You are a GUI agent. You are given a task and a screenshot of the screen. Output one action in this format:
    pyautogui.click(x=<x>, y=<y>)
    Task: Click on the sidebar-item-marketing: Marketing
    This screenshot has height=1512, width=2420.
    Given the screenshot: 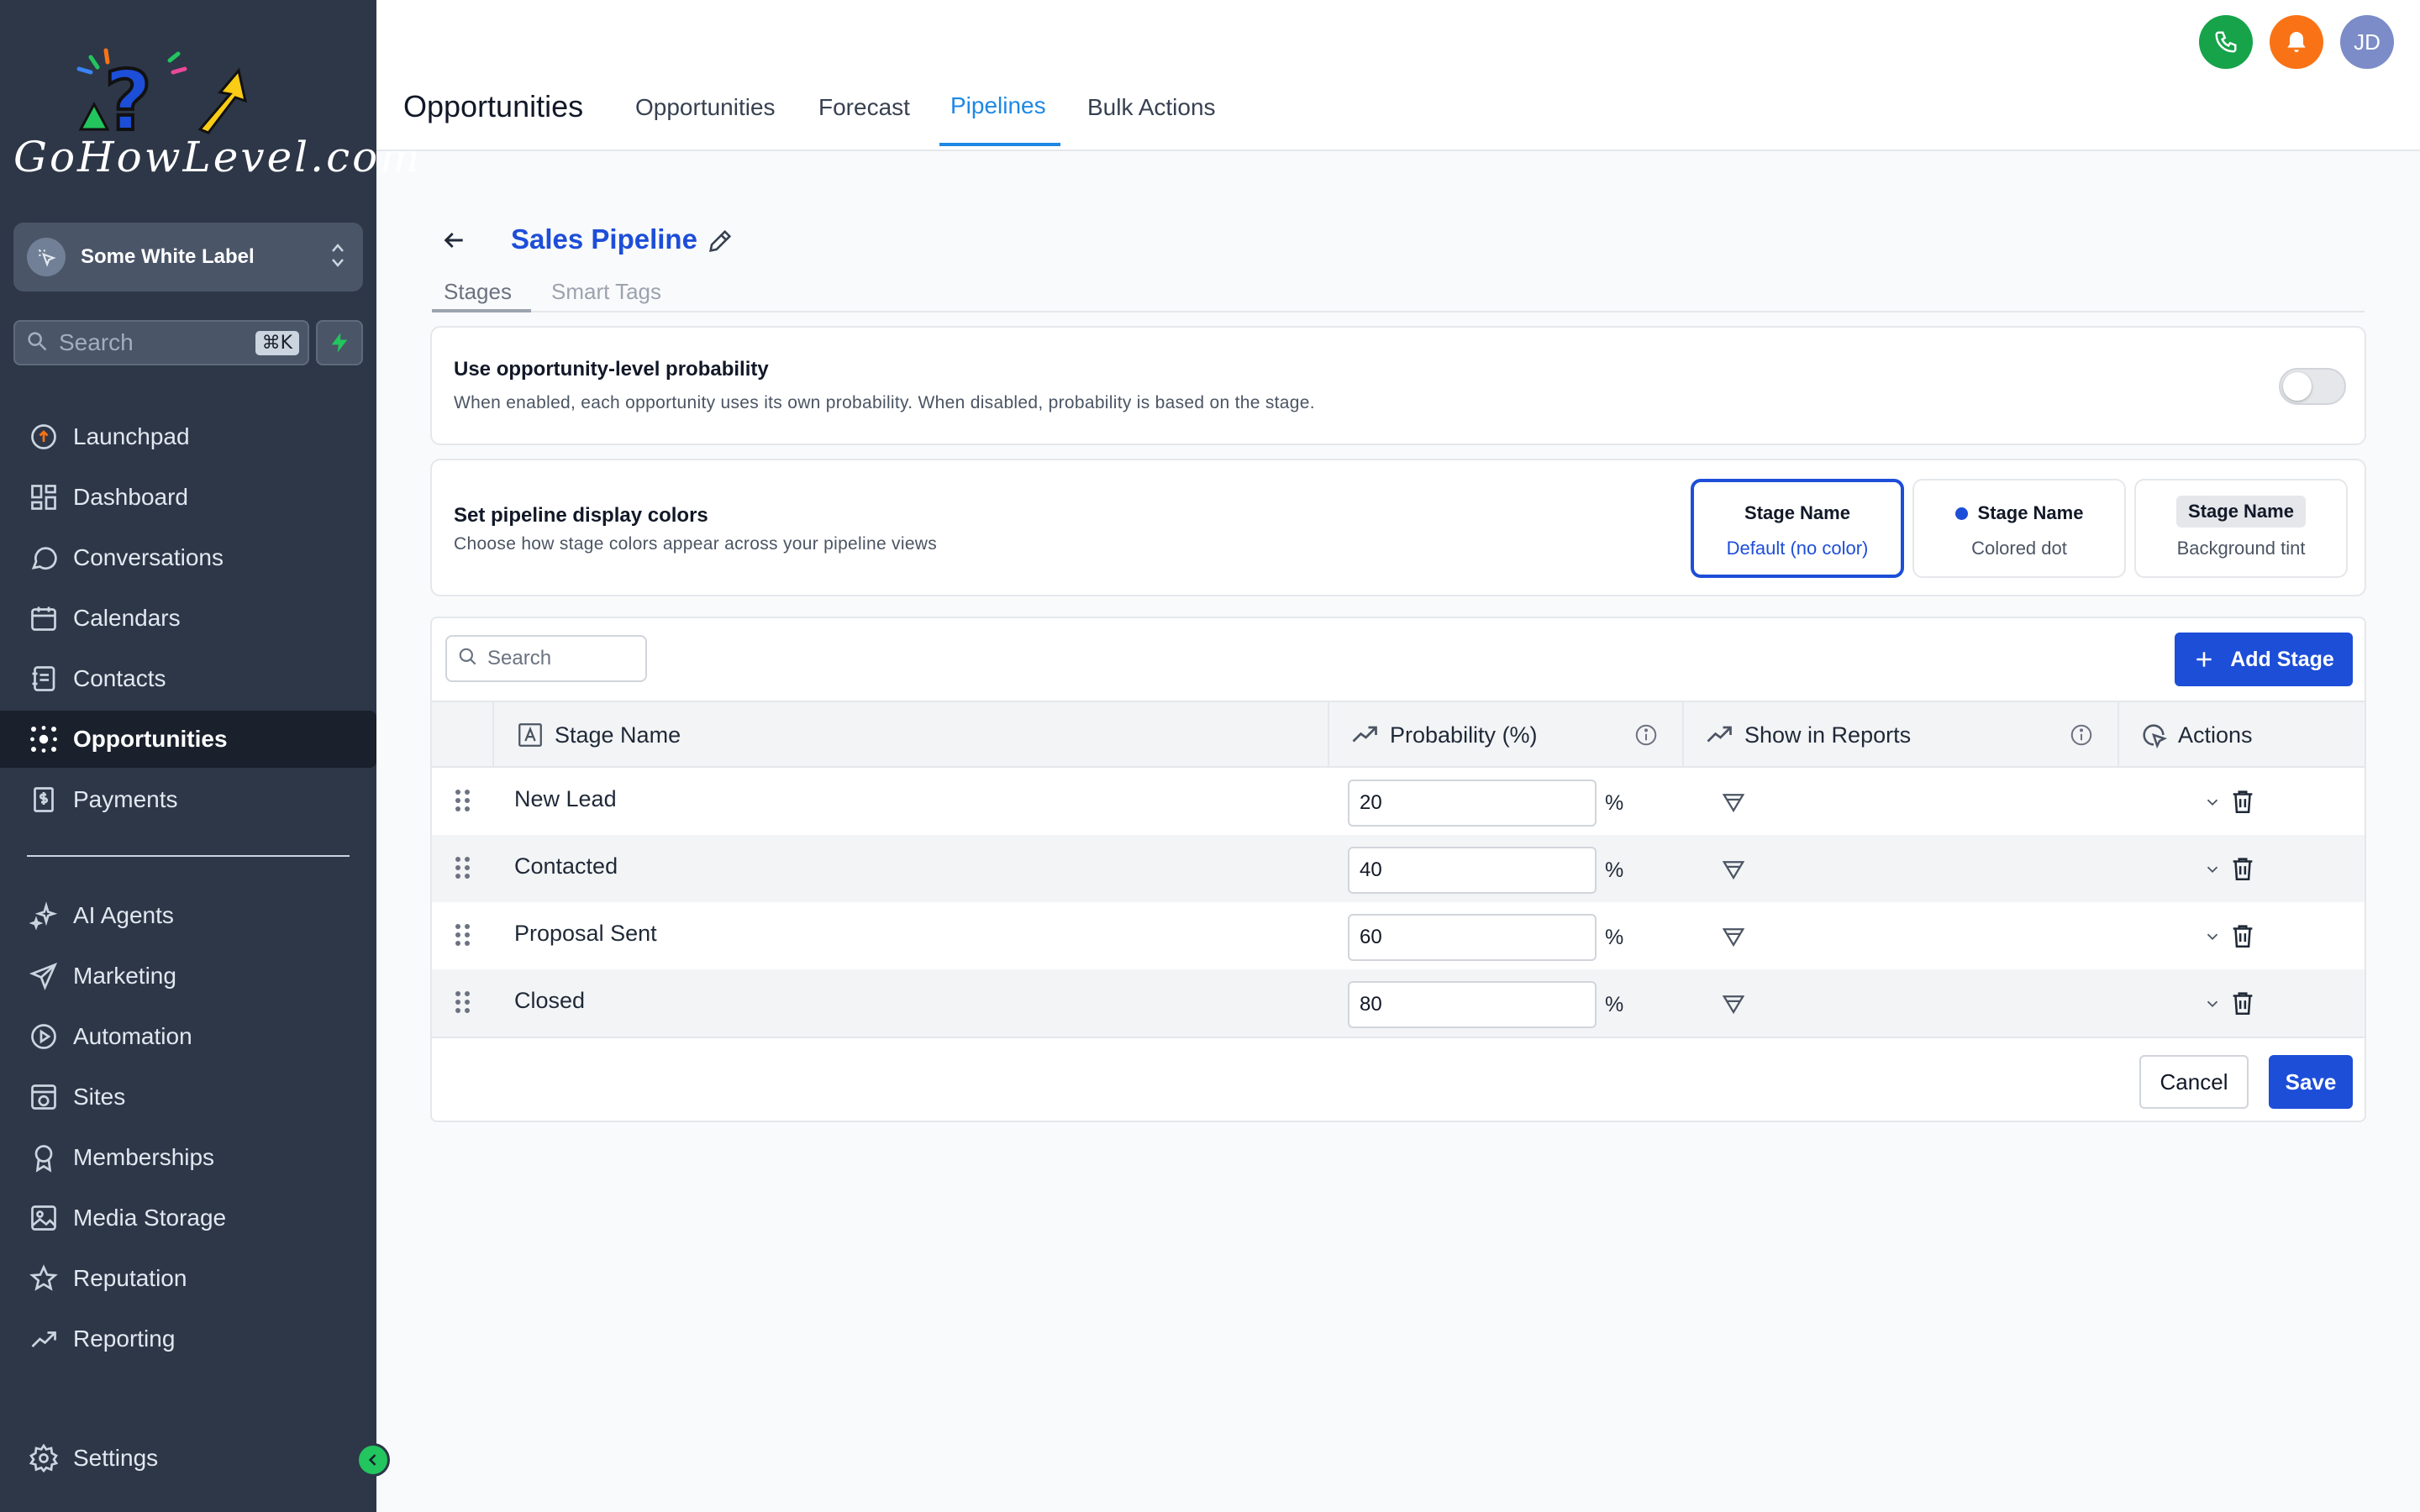 What is the action you would take?
    pyautogui.click(x=188, y=976)
    